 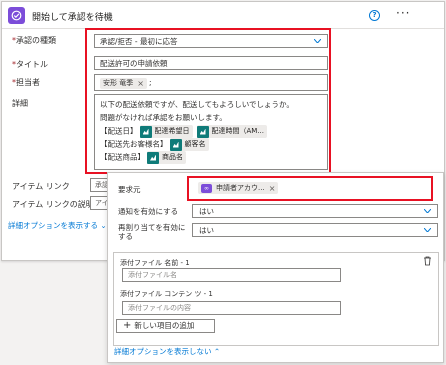 What do you see at coordinates (427, 261) in the screenshot?
I see `delete-icon` at bounding box center [427, 261].